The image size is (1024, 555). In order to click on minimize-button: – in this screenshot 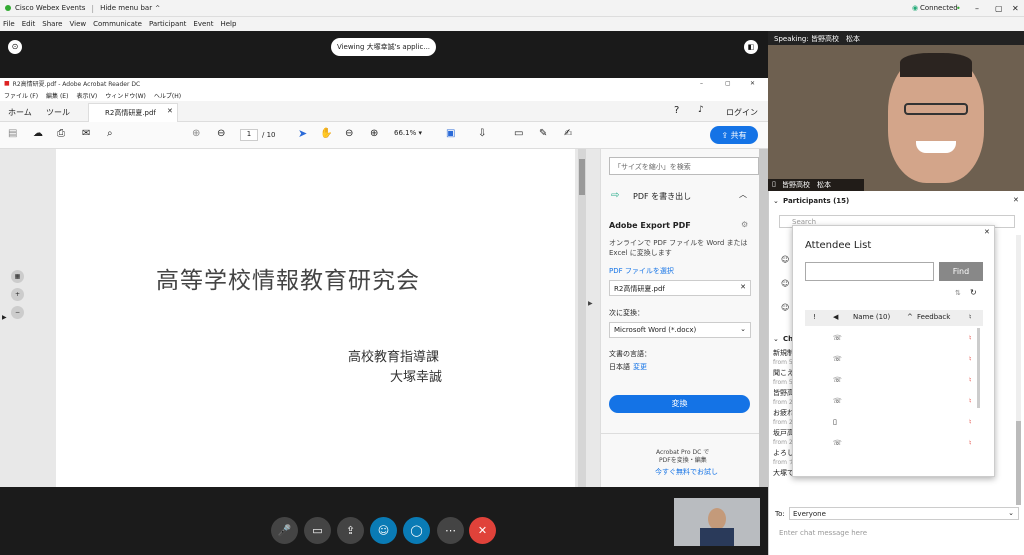, I will do `click(977, 8)`.